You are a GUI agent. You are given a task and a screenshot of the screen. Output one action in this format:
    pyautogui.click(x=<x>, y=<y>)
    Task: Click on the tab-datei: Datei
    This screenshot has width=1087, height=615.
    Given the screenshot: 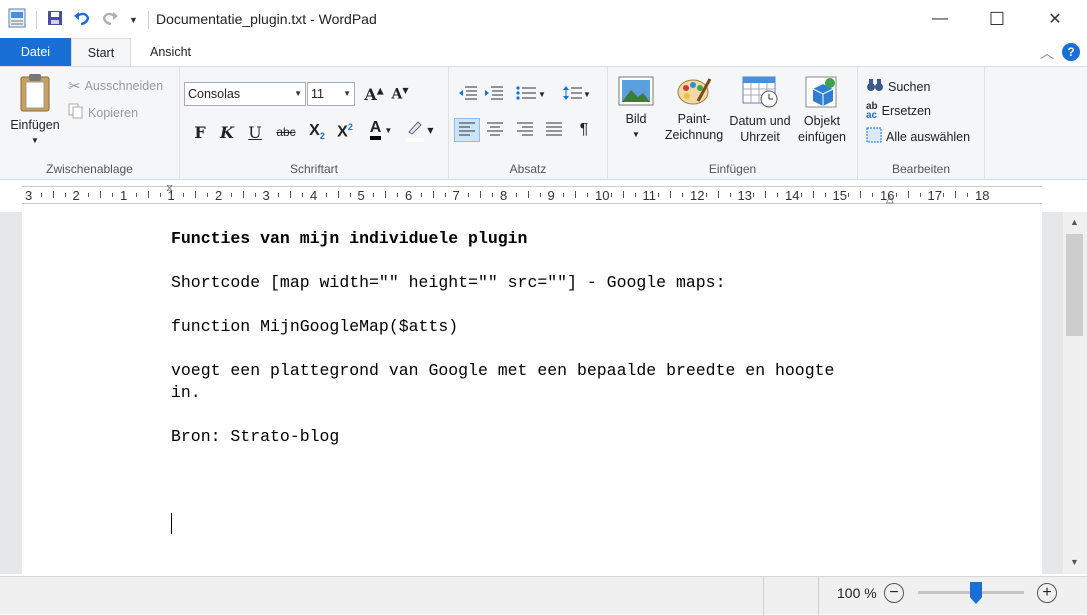 What is the action you would take?
    pyautogui.click(x=35, y=52)
    